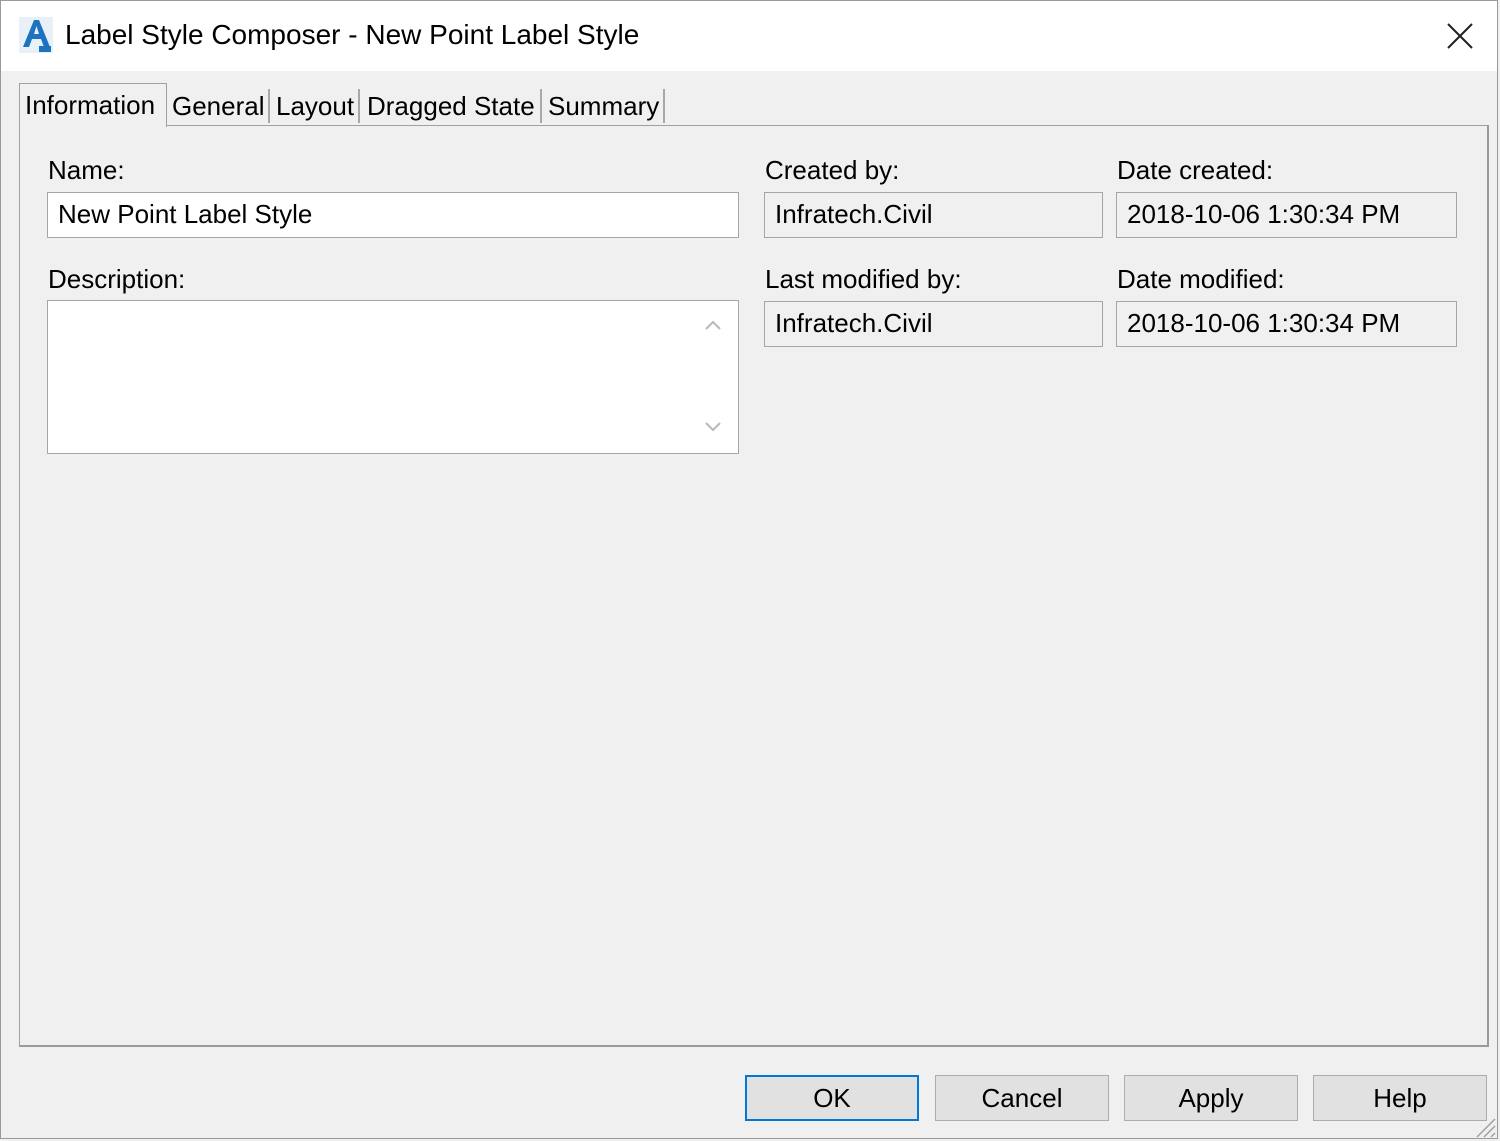 Image resolution: width=1500 pixels, height=1141 pixels. Describe the element at coordinates (1286, 324) in the screenshot. I see `date-modified-field: 2018-10-06 1:30:34 PM` at that location.